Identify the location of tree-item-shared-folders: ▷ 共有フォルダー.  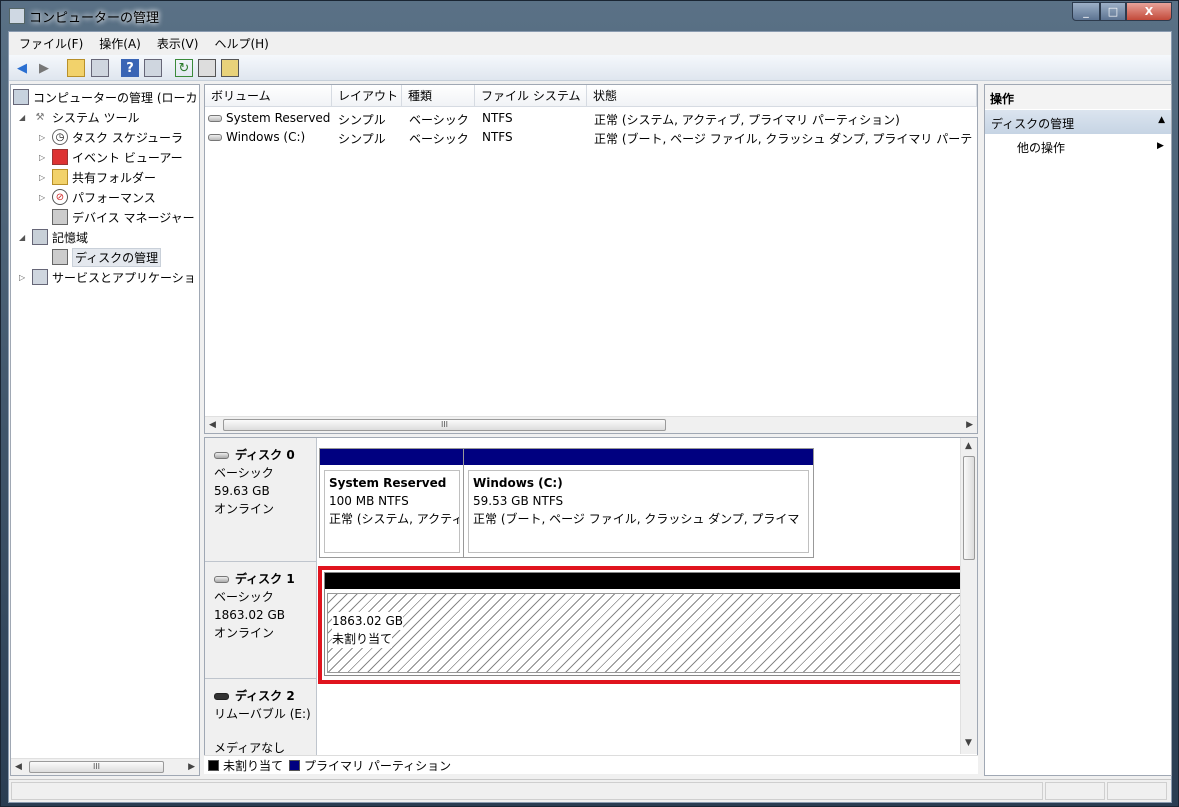
(97, 177).